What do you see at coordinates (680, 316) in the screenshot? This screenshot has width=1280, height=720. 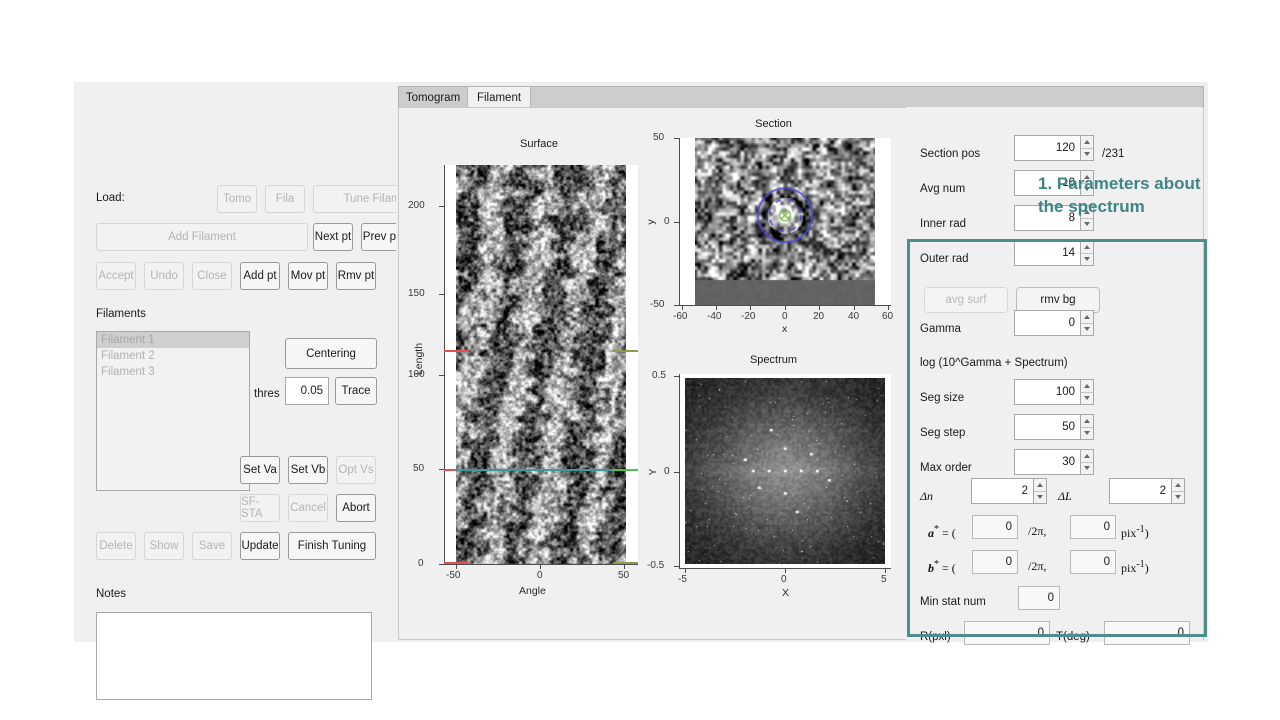 I see `section-xtick: -60` at bounding box center [680, 316].